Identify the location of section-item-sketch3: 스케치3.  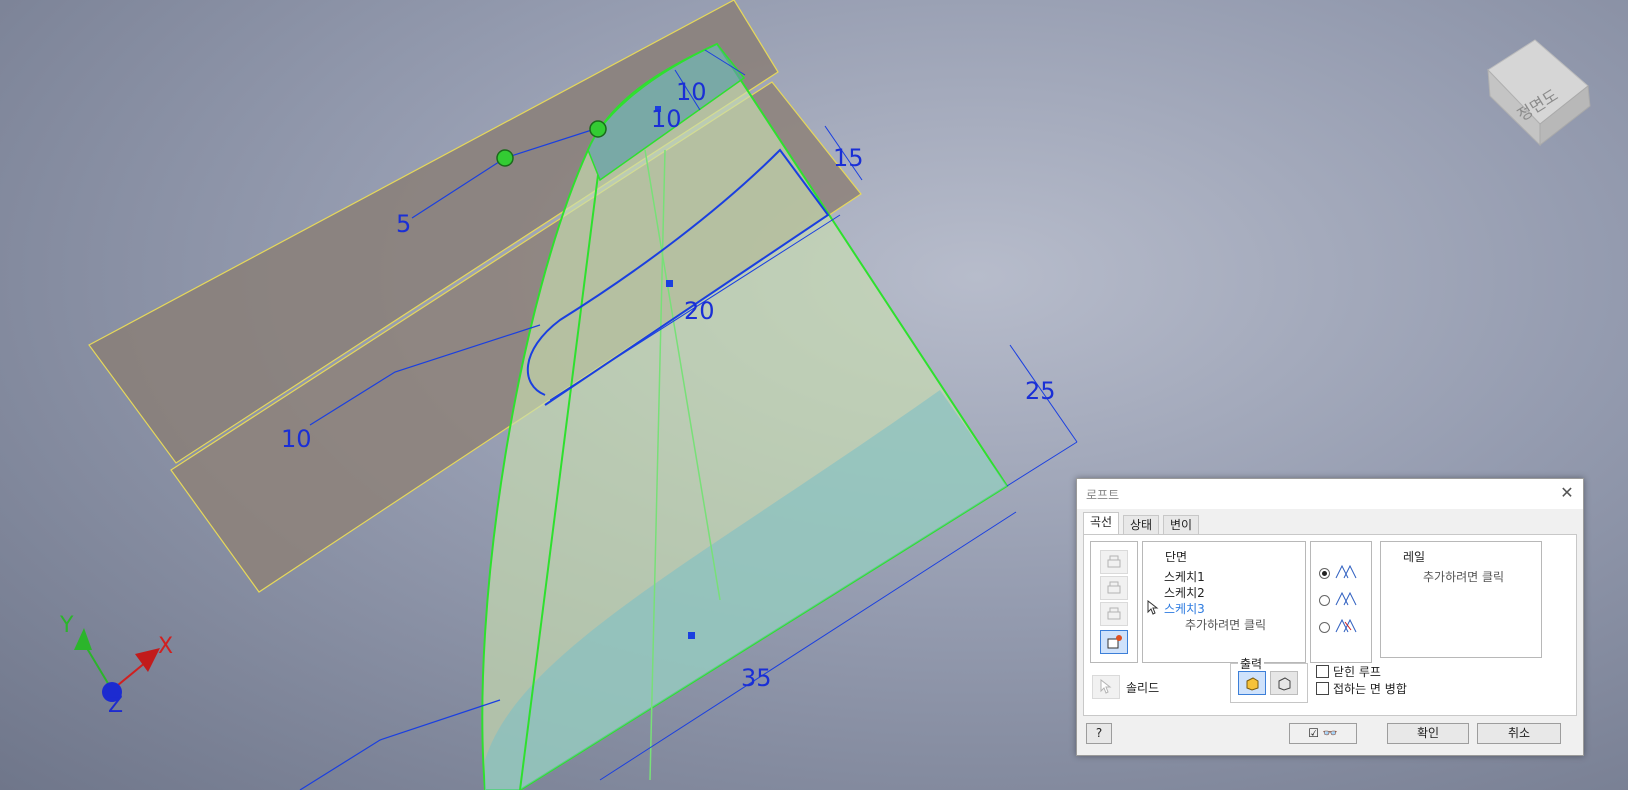
(1184, 608).